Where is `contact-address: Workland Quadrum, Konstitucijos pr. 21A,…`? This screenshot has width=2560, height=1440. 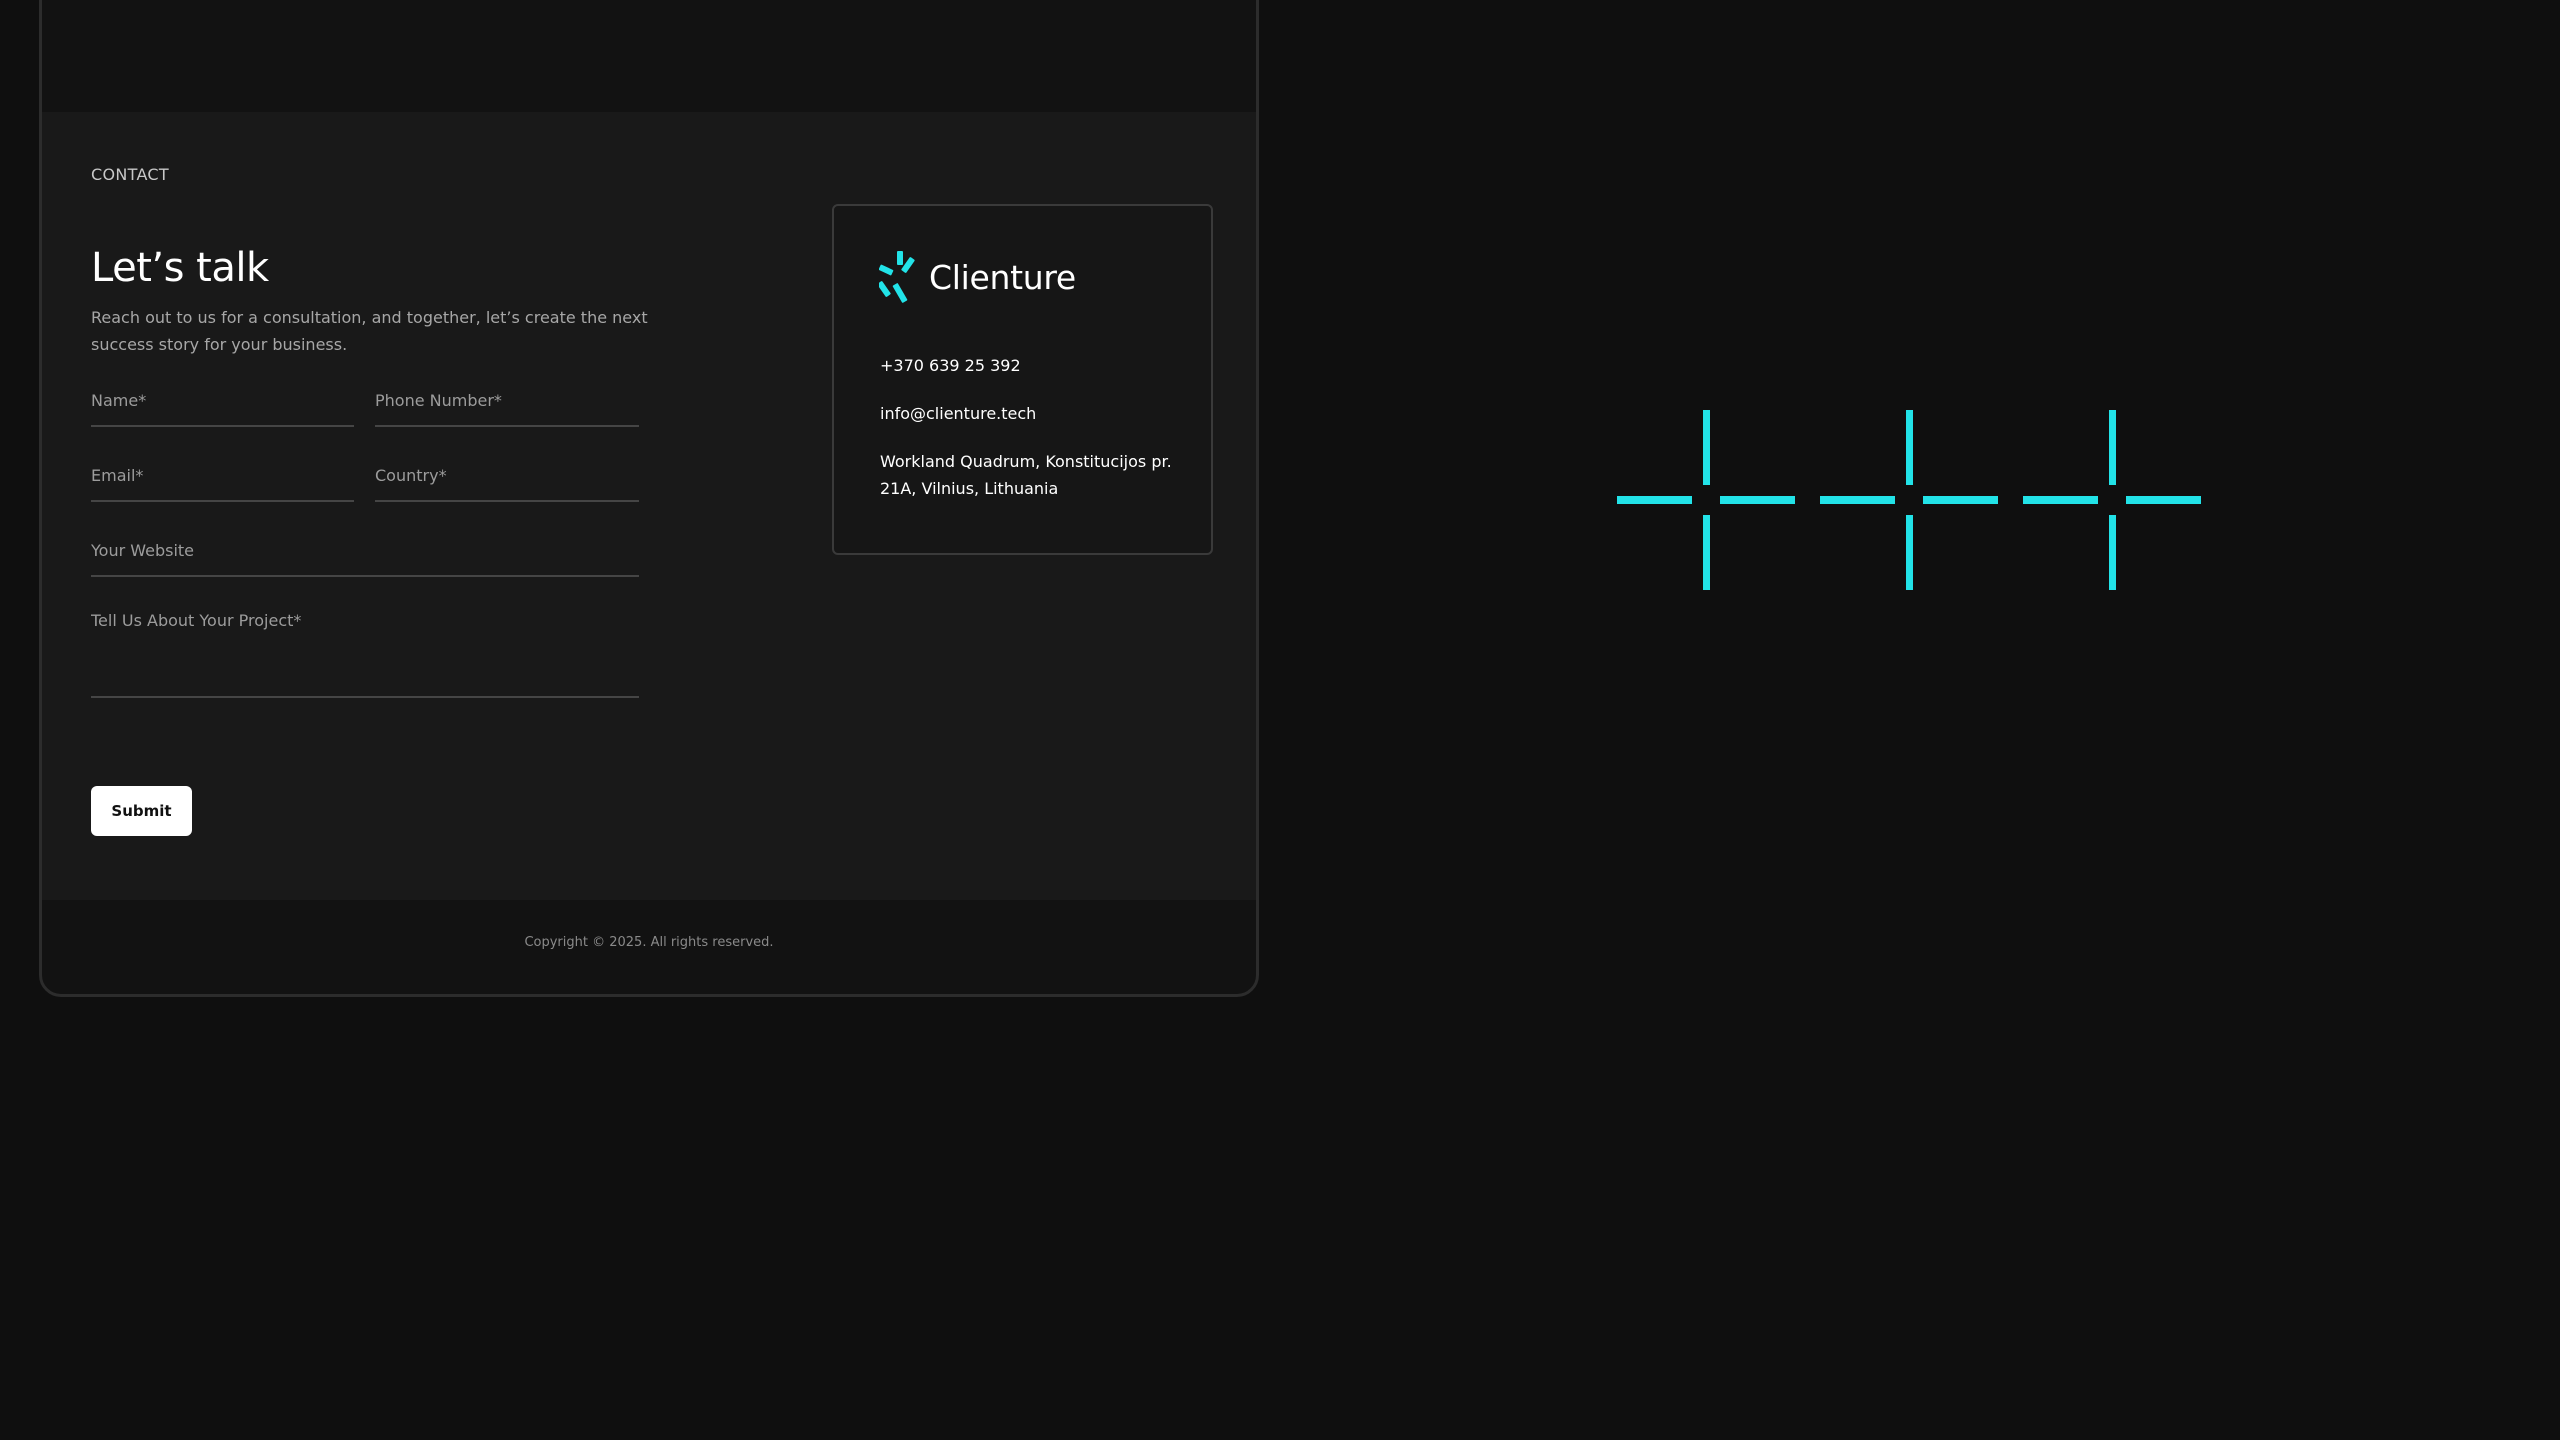
contact-address: Workland Quadrum, Konstitucijos pr. 21A,… is located at coordinates (1026, 475).